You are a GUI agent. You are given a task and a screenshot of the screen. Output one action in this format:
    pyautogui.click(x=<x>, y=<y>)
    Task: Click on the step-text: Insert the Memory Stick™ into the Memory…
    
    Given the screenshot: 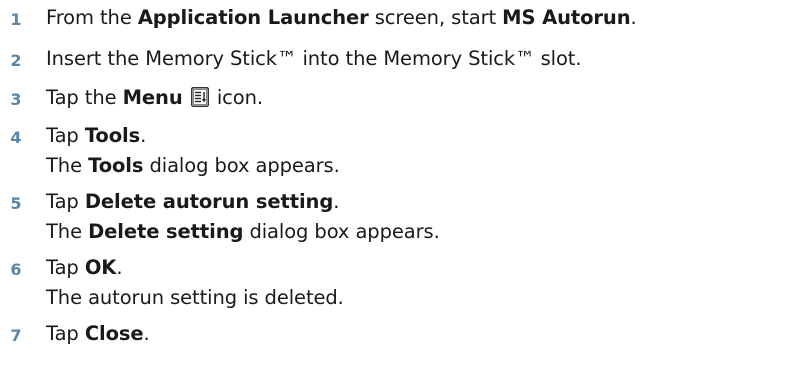 What is the action you would take?
    pyautogui.click(x=314, y=58)
    